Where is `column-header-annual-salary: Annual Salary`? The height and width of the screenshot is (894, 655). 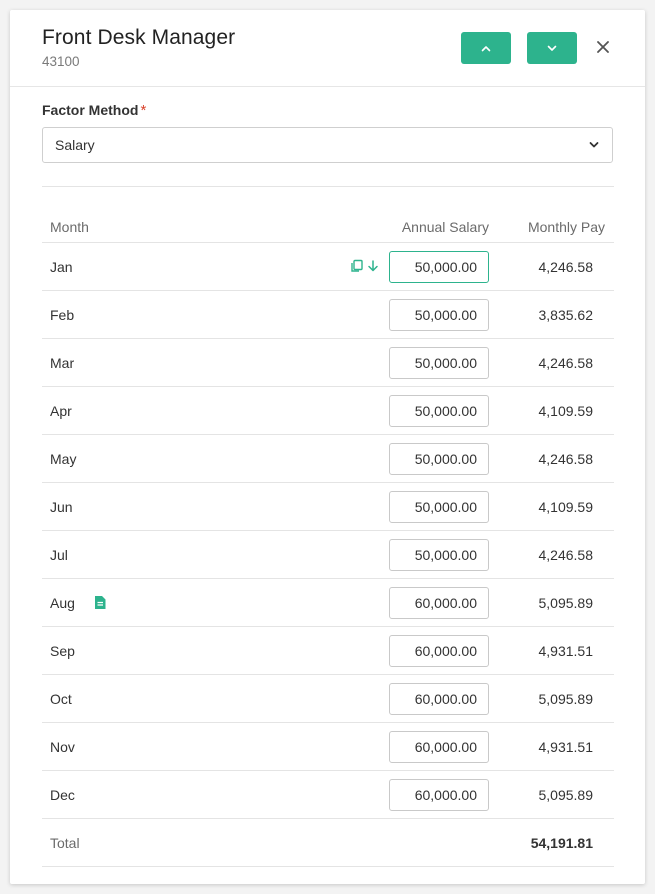 column-header-annual-salary: Annual Salary is located at coordinates (445, 227).